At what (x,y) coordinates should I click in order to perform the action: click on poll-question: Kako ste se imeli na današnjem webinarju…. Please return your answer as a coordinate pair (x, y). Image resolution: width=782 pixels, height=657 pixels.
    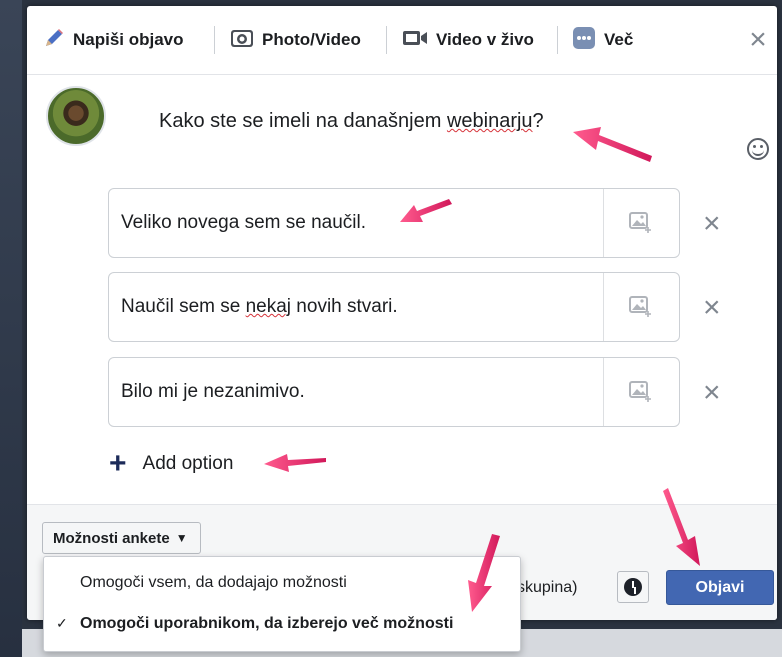
    Looking at the image, I should click on (351, 121).